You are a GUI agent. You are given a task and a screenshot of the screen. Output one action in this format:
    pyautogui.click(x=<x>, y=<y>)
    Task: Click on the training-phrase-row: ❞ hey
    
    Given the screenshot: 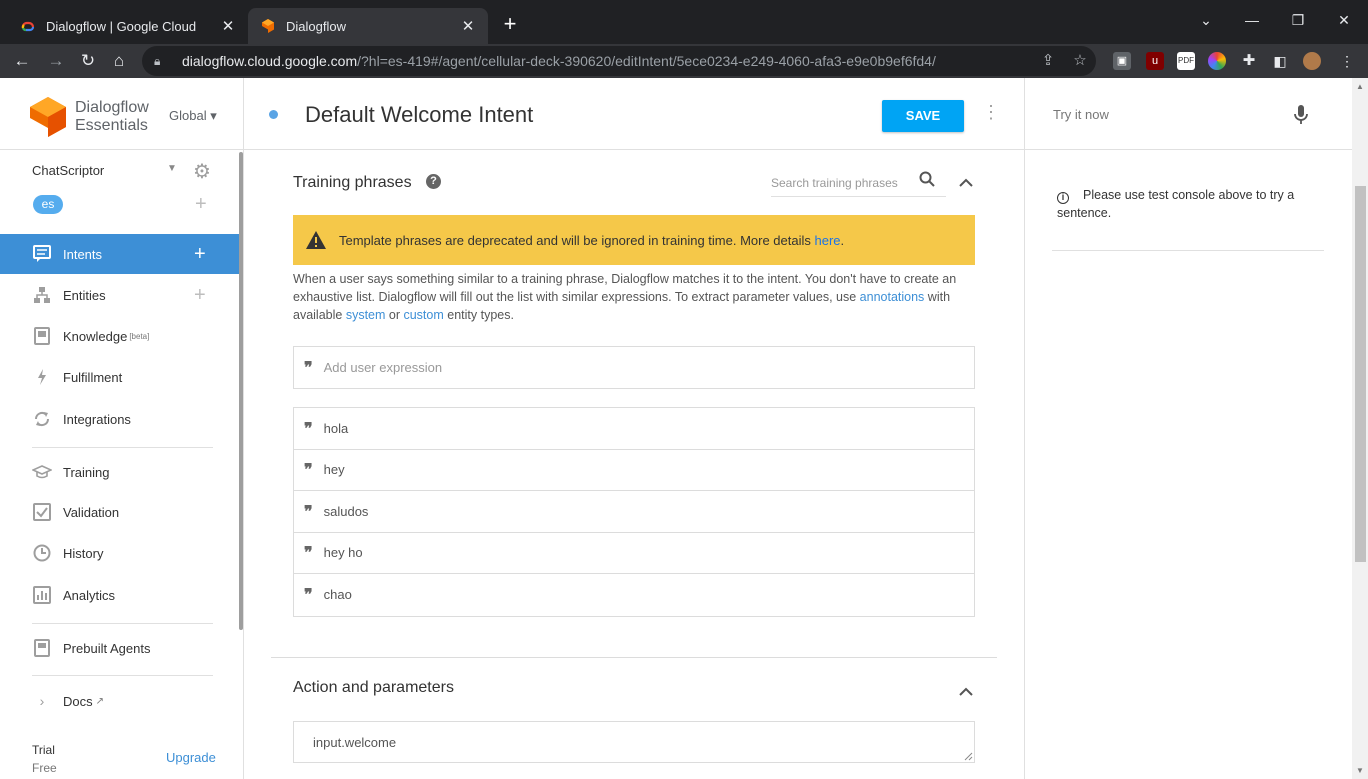 What is the action you would take?
    pyautogui.click(x=634, y=470)
    